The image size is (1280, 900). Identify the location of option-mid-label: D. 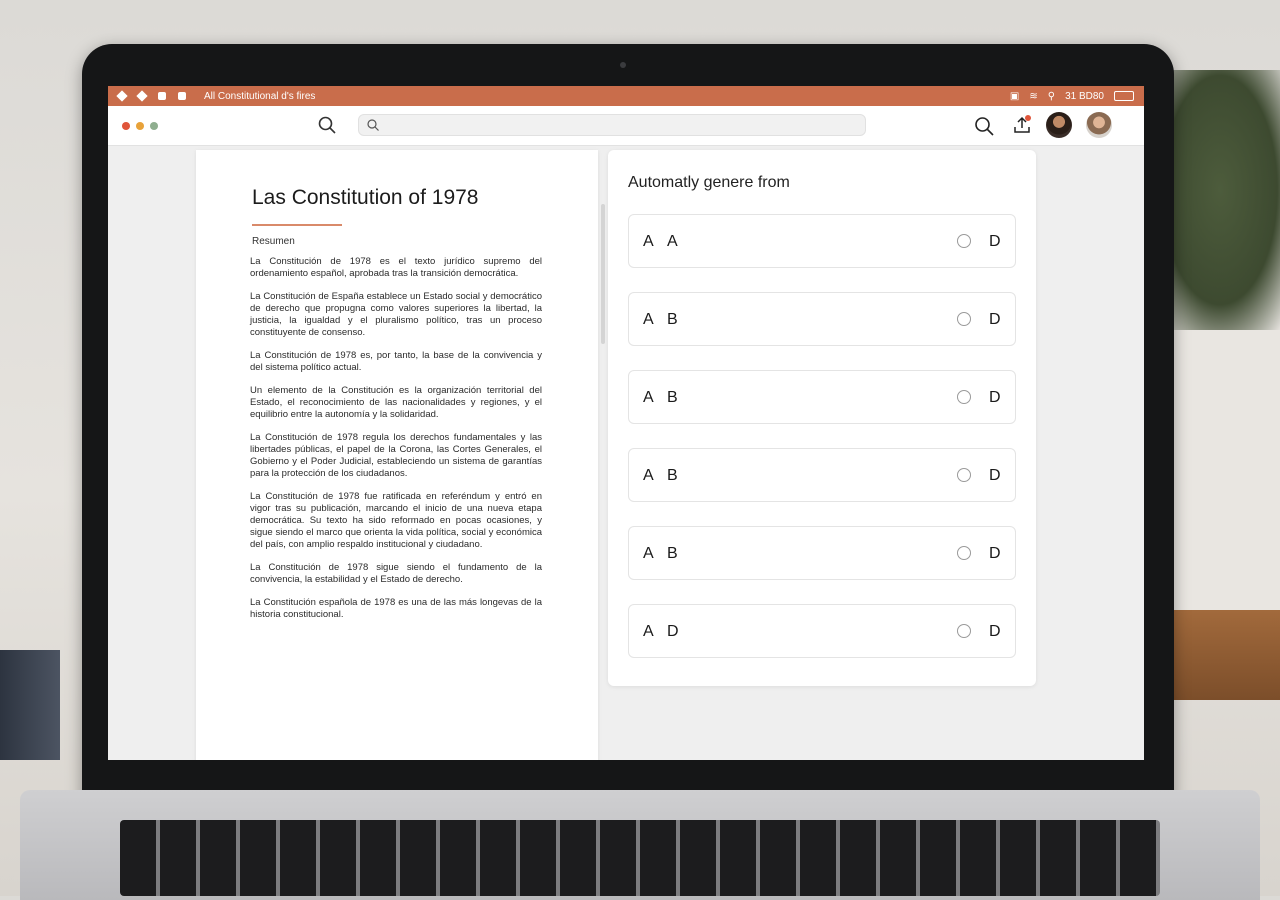
(673, 631).